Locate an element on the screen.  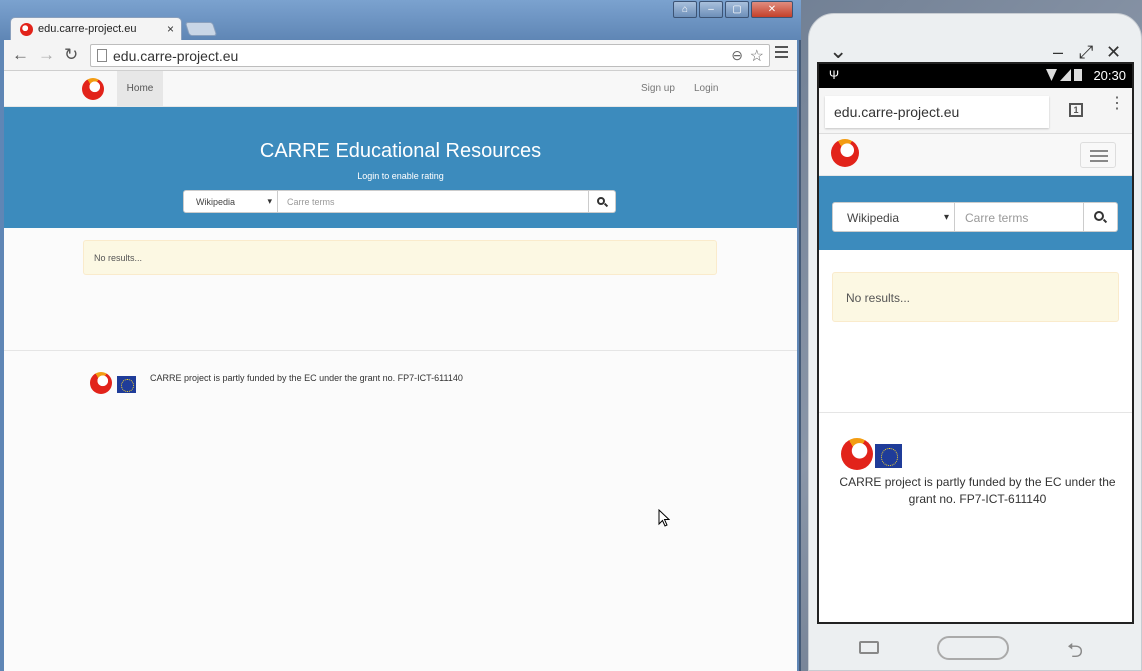
maximize-button: ▢ is located at coordinates (737, 9).